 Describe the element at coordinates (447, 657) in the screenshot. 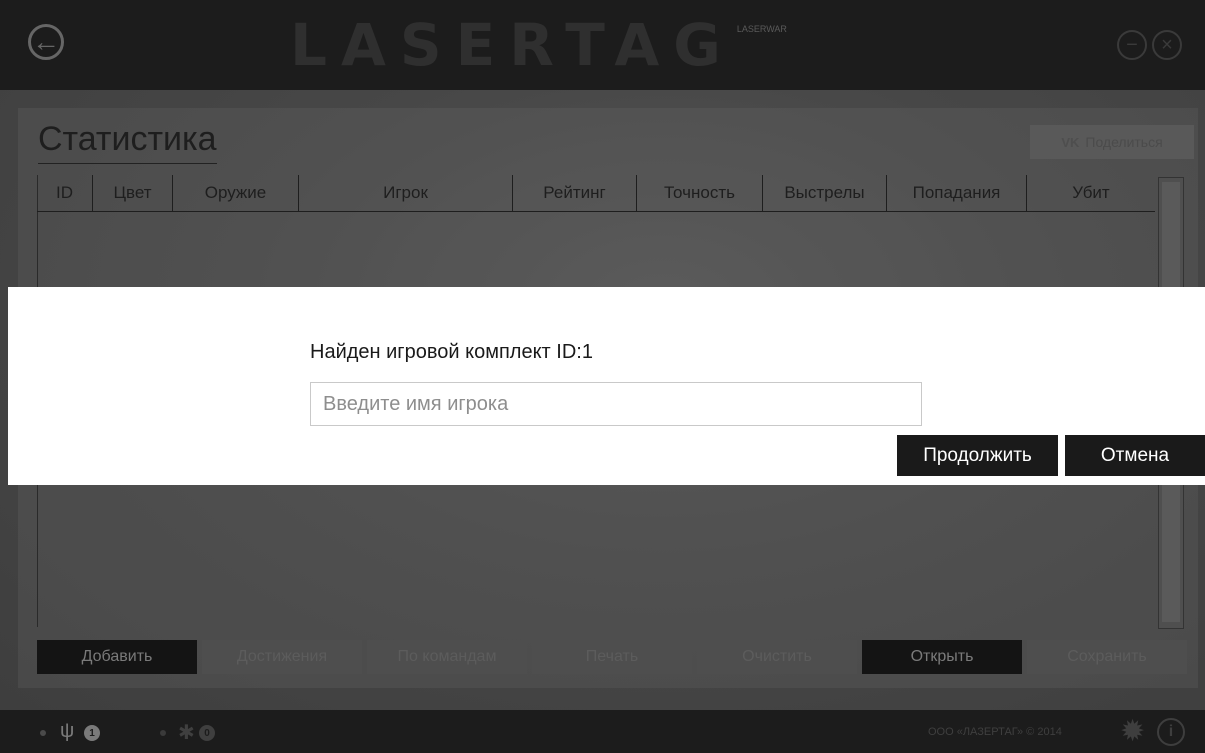

I see `by-team-button: По командам` at that location.